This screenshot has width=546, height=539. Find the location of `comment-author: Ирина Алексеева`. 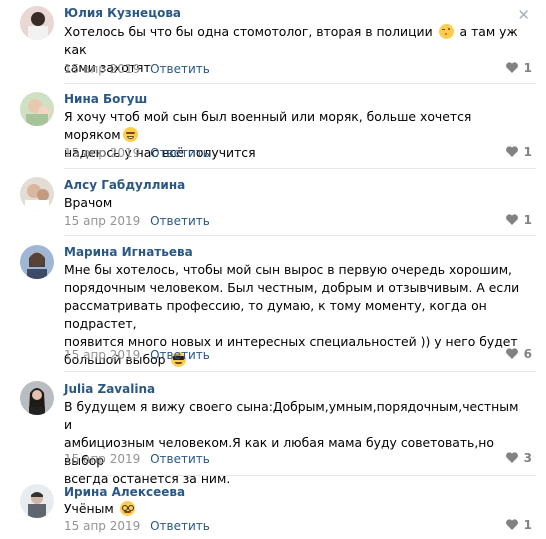

comment-author: Ирина Алексеева is located at coordinates (124, 492).